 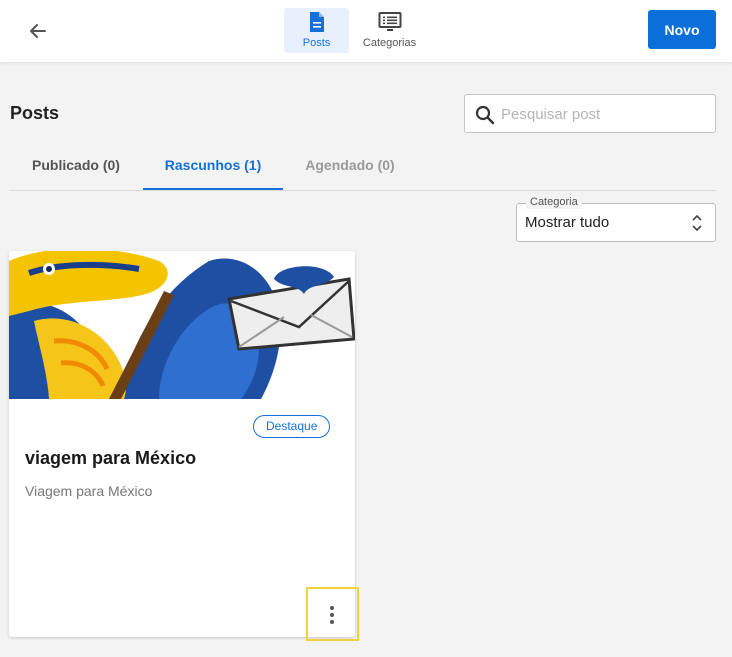 I want to click on page-title: Posts, so click(x=35, y=113).